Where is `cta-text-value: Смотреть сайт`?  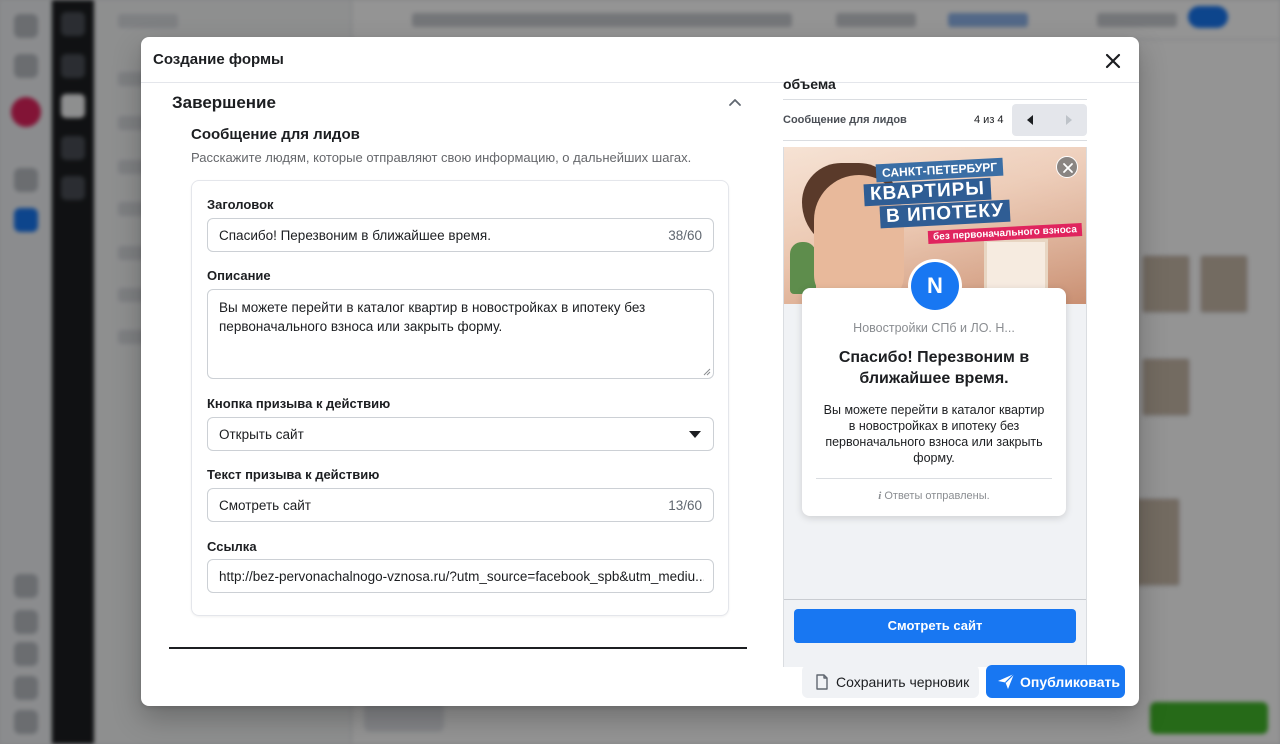
cta-text-value: Смотреть сайт is located at coordinates (265, 505).